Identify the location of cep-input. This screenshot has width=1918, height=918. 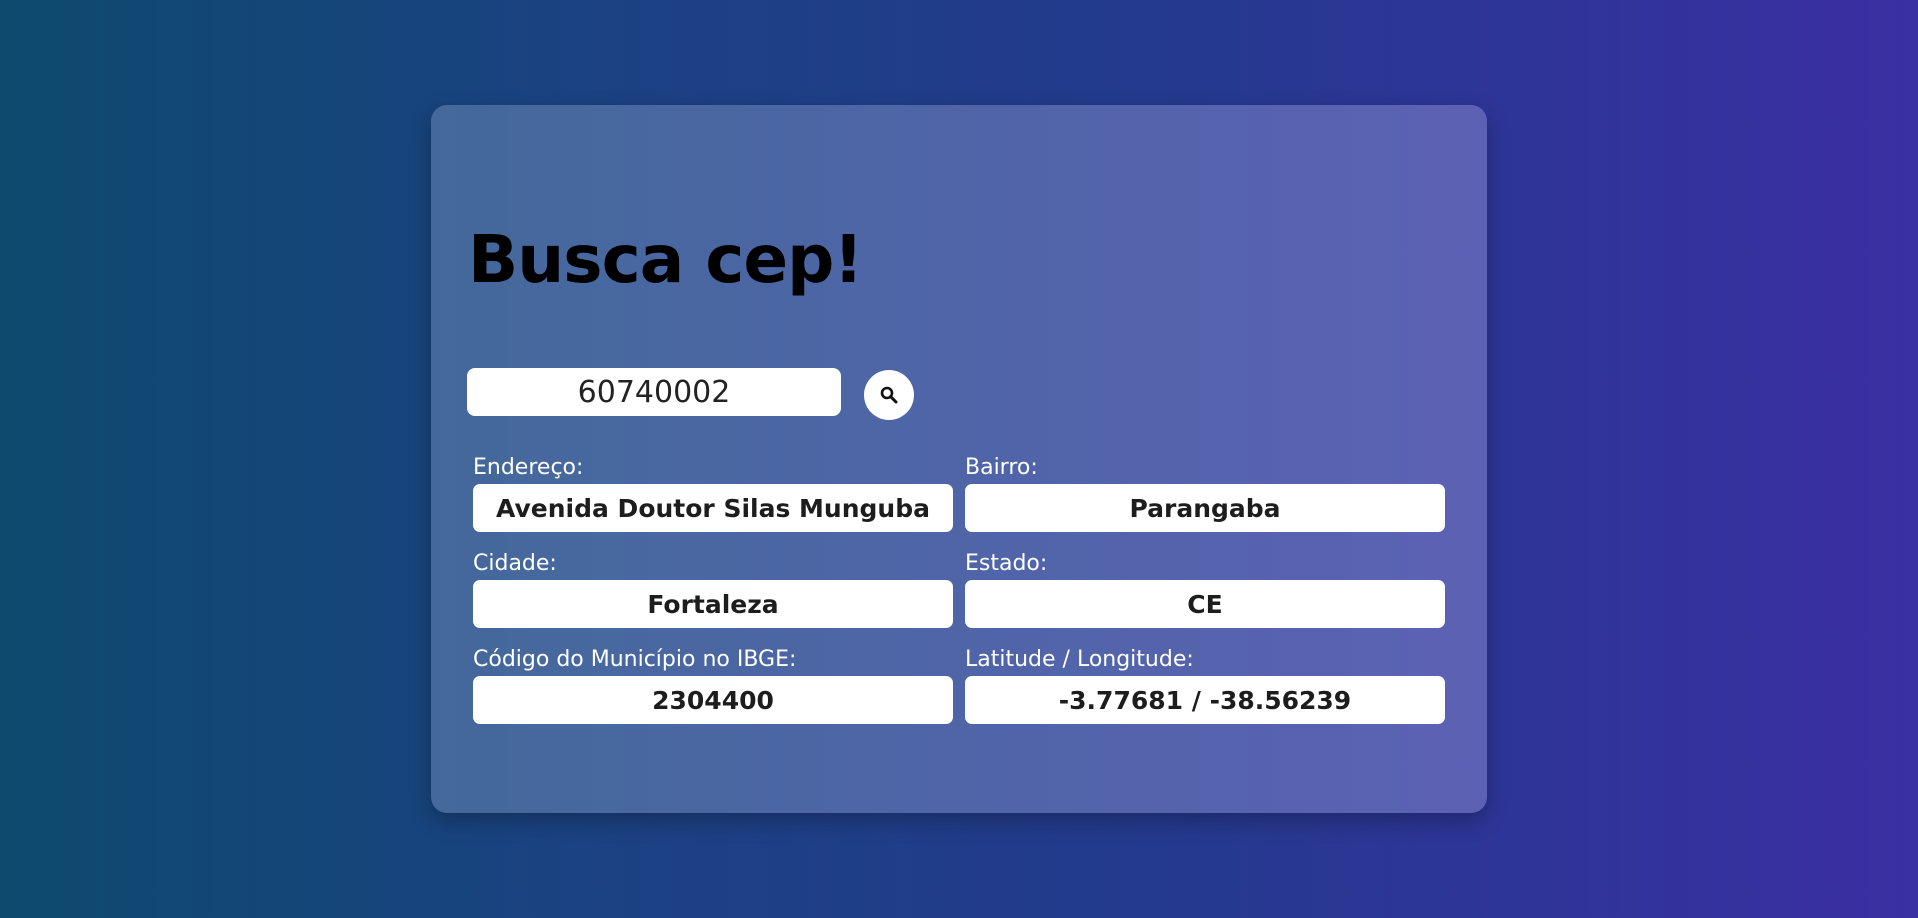
(654, 392).